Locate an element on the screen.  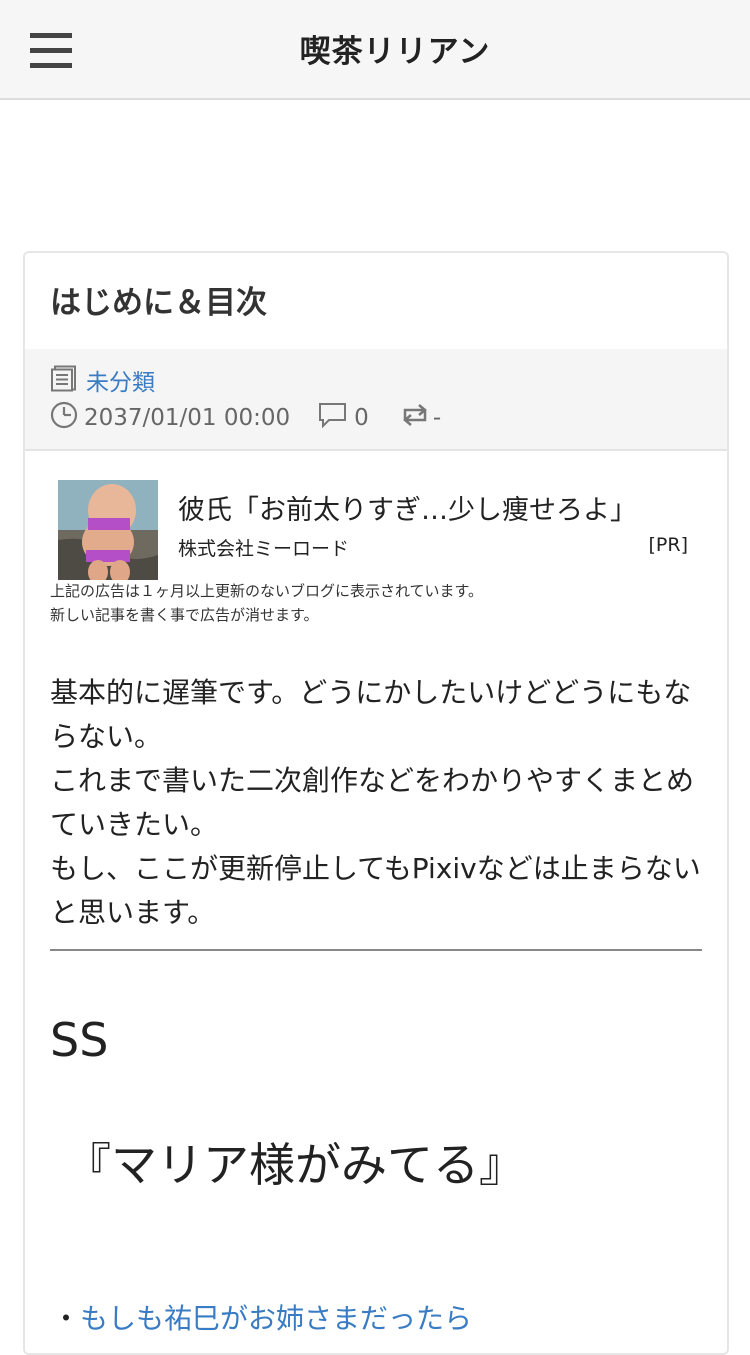
trackback-count: - is located at coordinates (437, 418).